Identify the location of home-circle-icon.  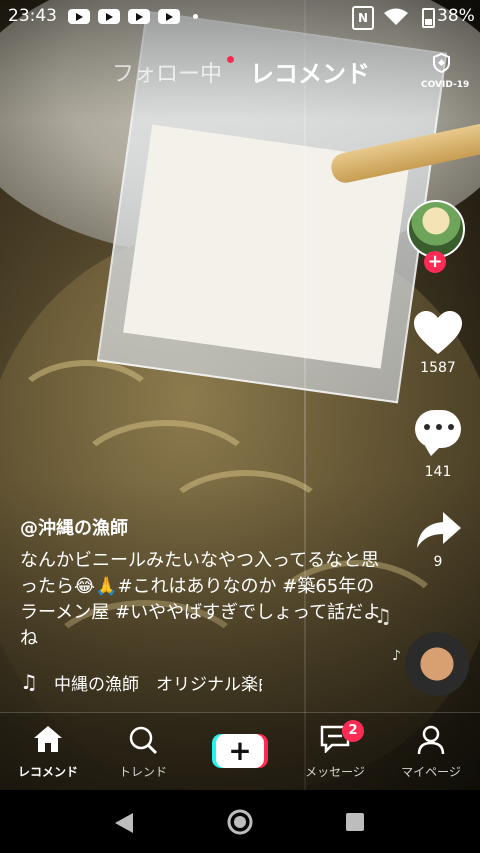
(240, 822).